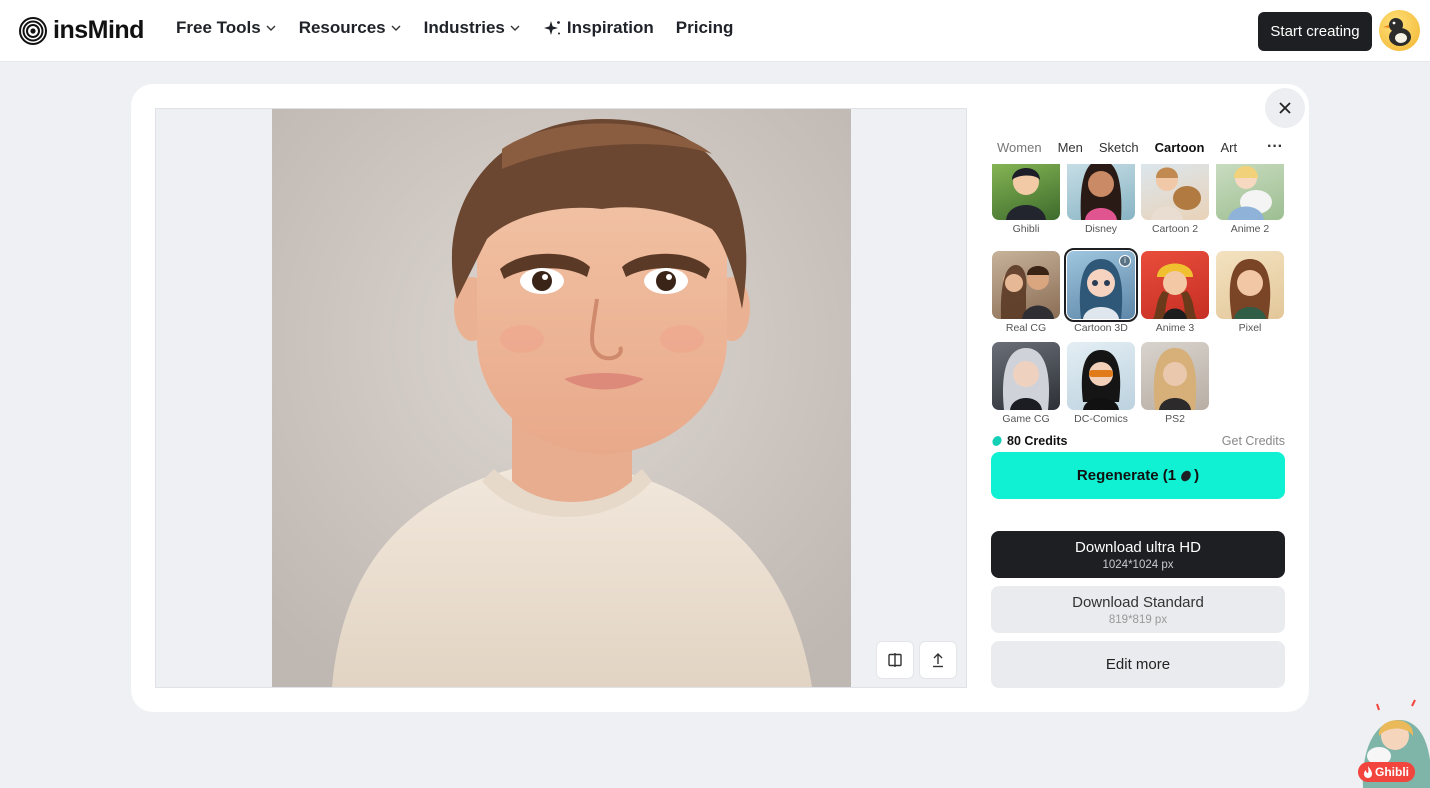  I want to click on style-label: PS2, so click(1175, 417).